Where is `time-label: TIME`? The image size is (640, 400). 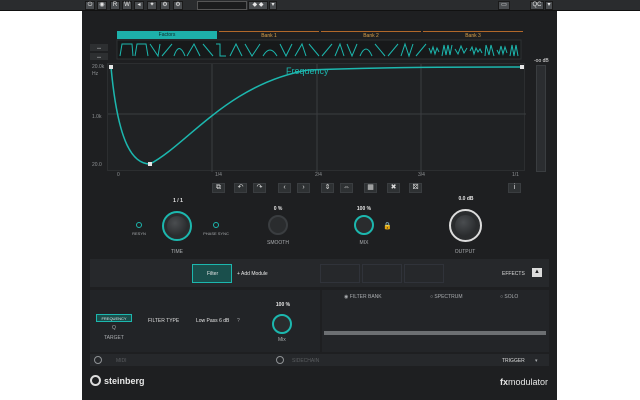
time-label: TIME is located at coordinates (177, 252).